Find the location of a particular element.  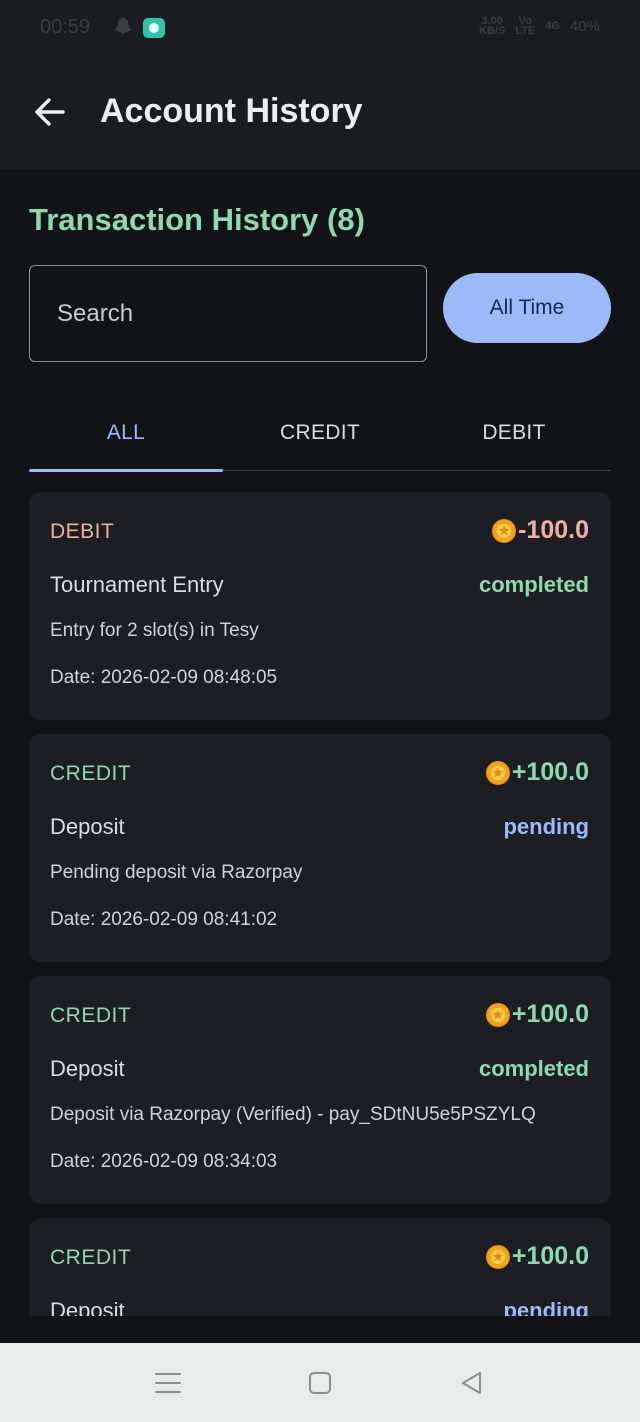

arrow-left-icon is located at coordinates (50, 112).